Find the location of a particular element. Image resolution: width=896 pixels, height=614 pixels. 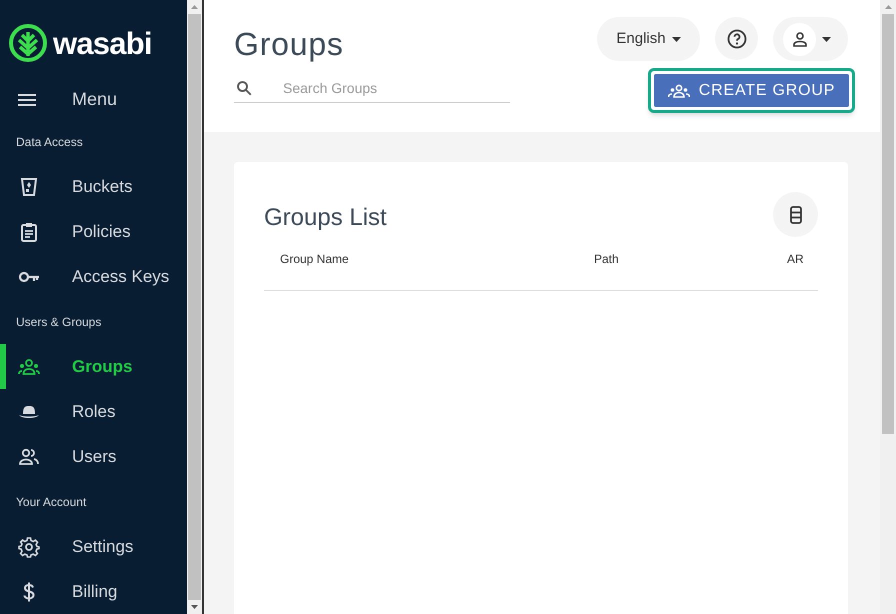

sidebar-scrollbar is located at coordinates (195, 307).